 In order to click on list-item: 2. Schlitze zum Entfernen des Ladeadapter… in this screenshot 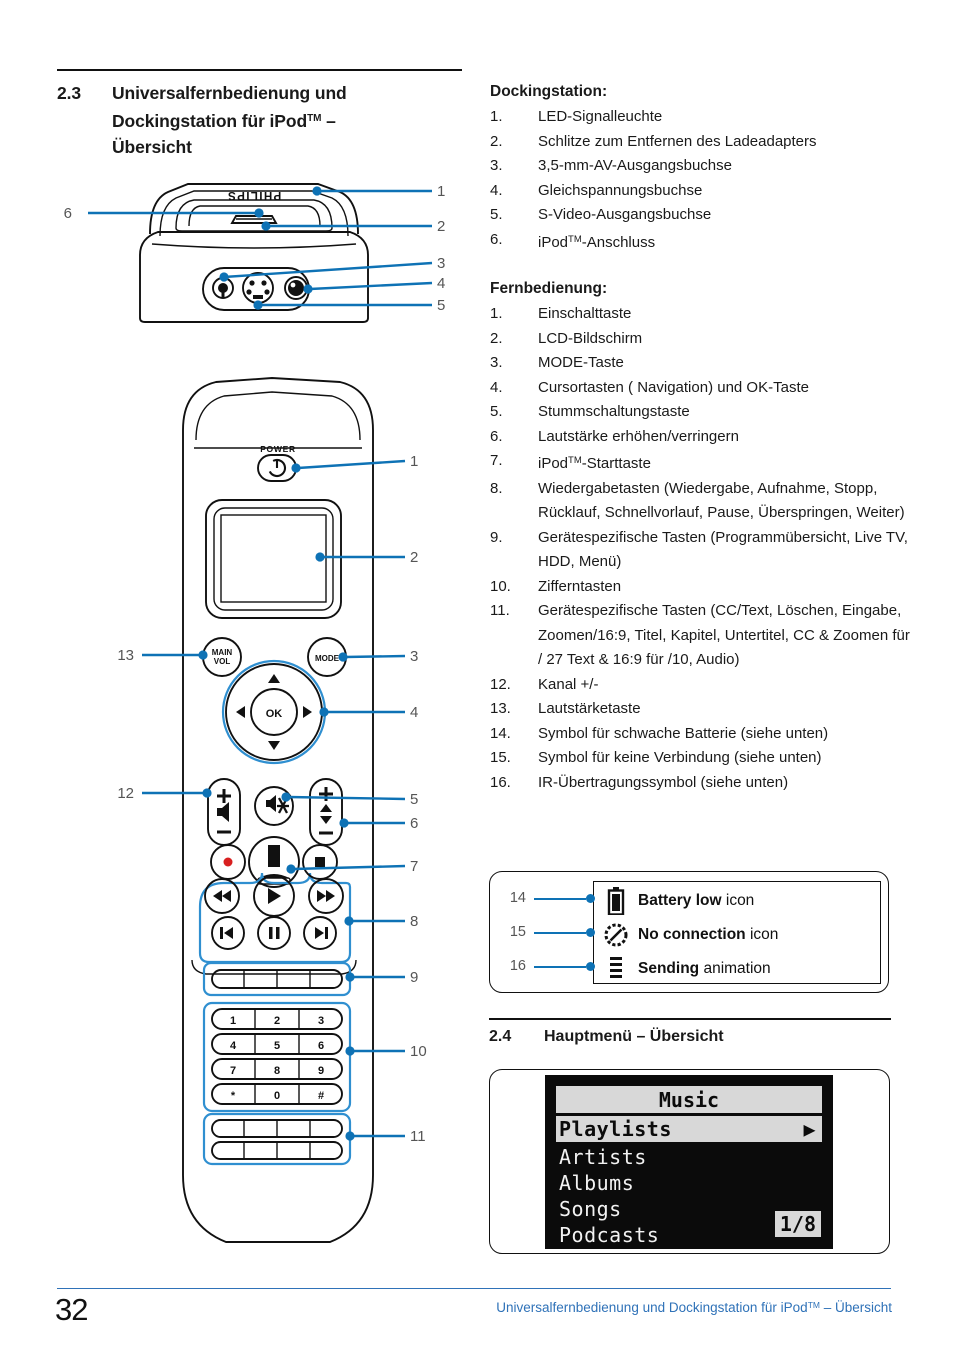, I will do `click(700, 142)`.